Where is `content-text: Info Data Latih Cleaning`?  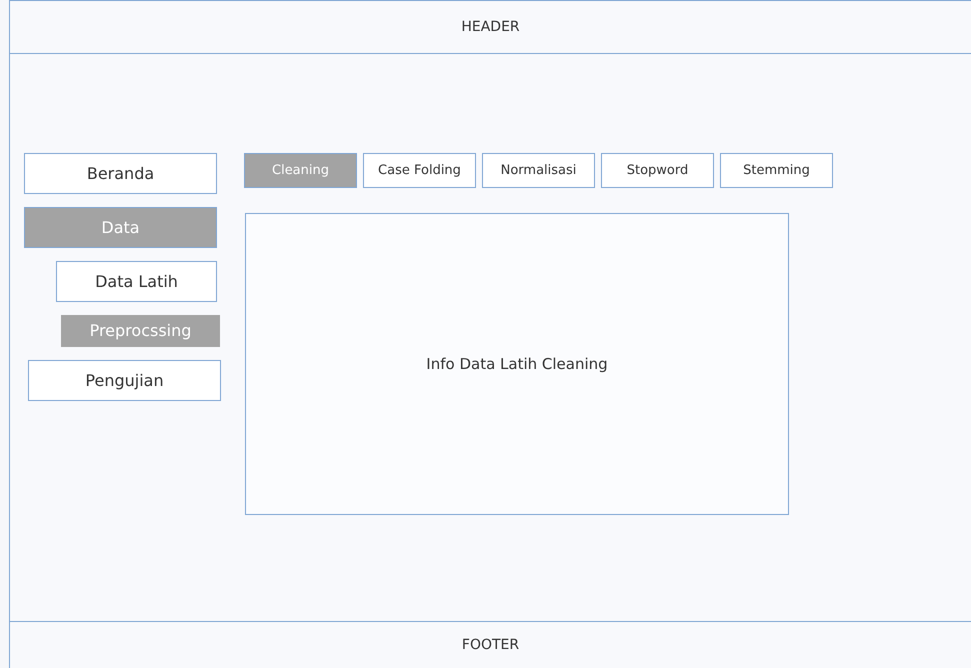
content-text: Info Data Latih Cleaning is located at coordinates (517, 364).